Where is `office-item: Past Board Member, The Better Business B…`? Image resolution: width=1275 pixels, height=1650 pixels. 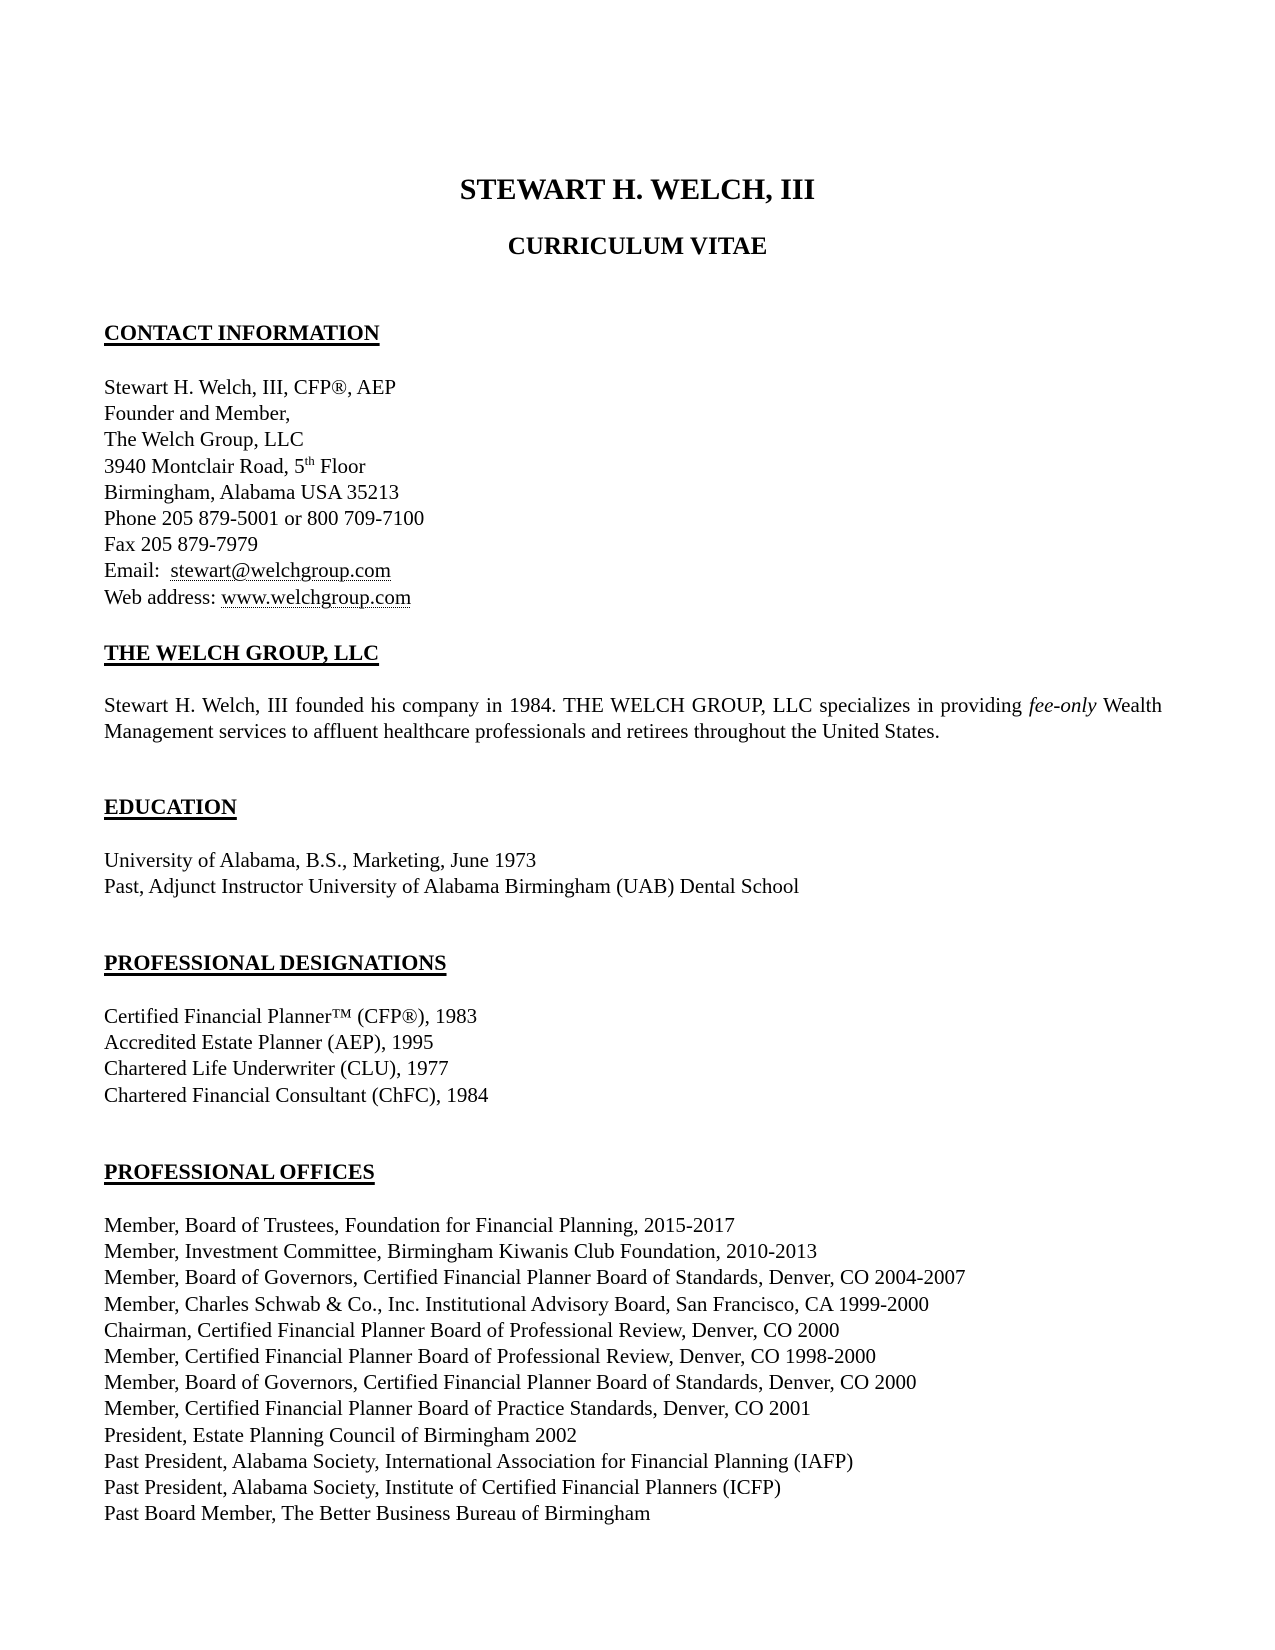 office-item: Past Board Member, The Better Business B… is located at coordinates (377, 1513).